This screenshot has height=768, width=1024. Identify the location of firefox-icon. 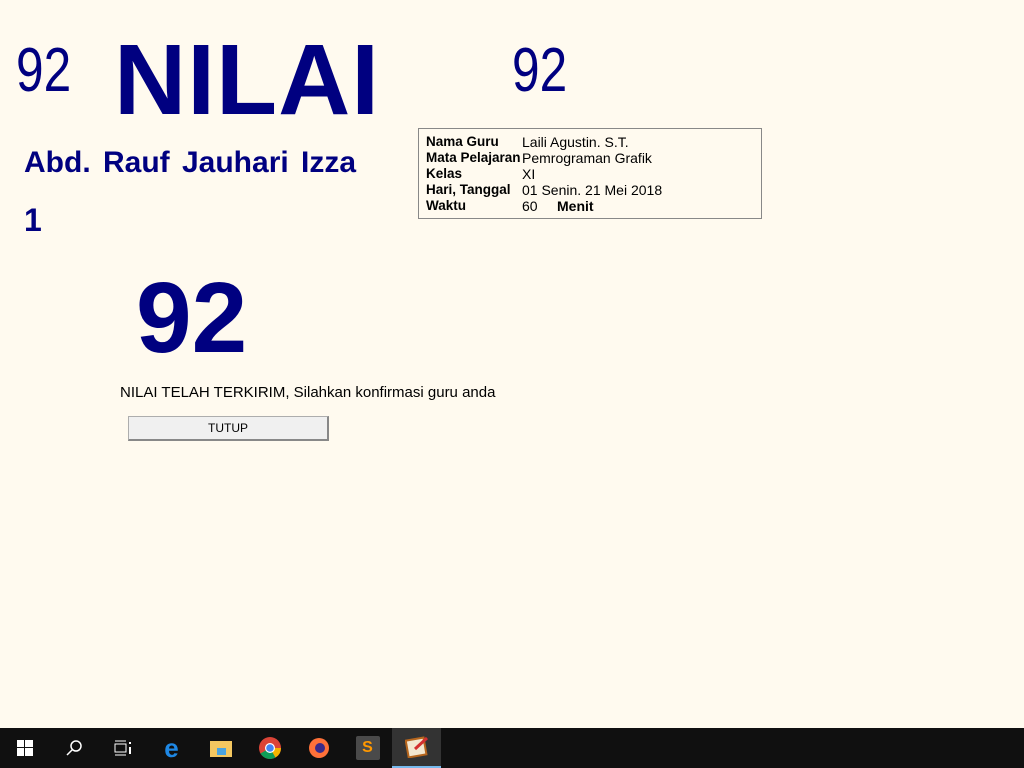
(318, 748).